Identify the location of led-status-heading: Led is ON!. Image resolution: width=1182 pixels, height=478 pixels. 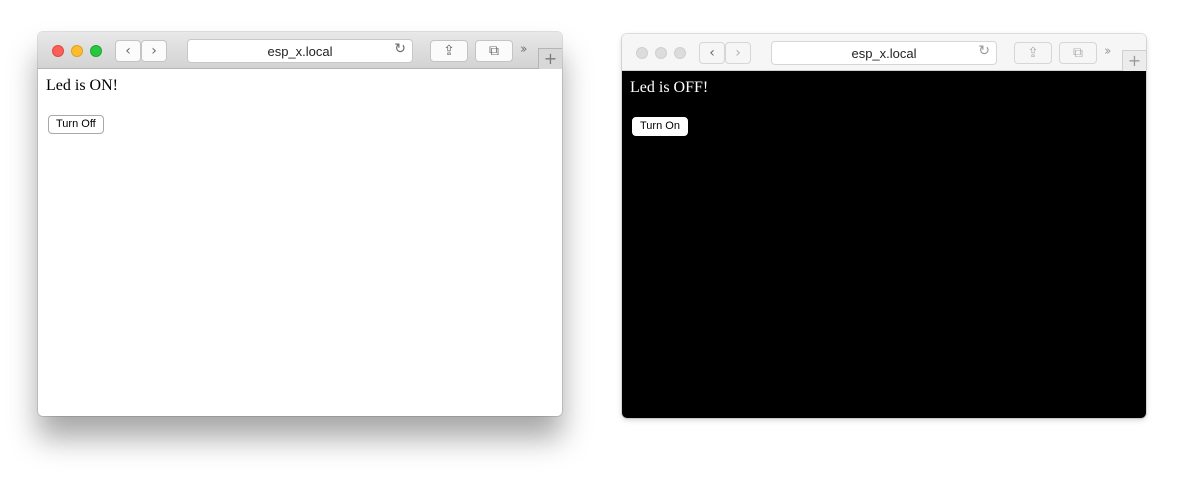
(82, 85).